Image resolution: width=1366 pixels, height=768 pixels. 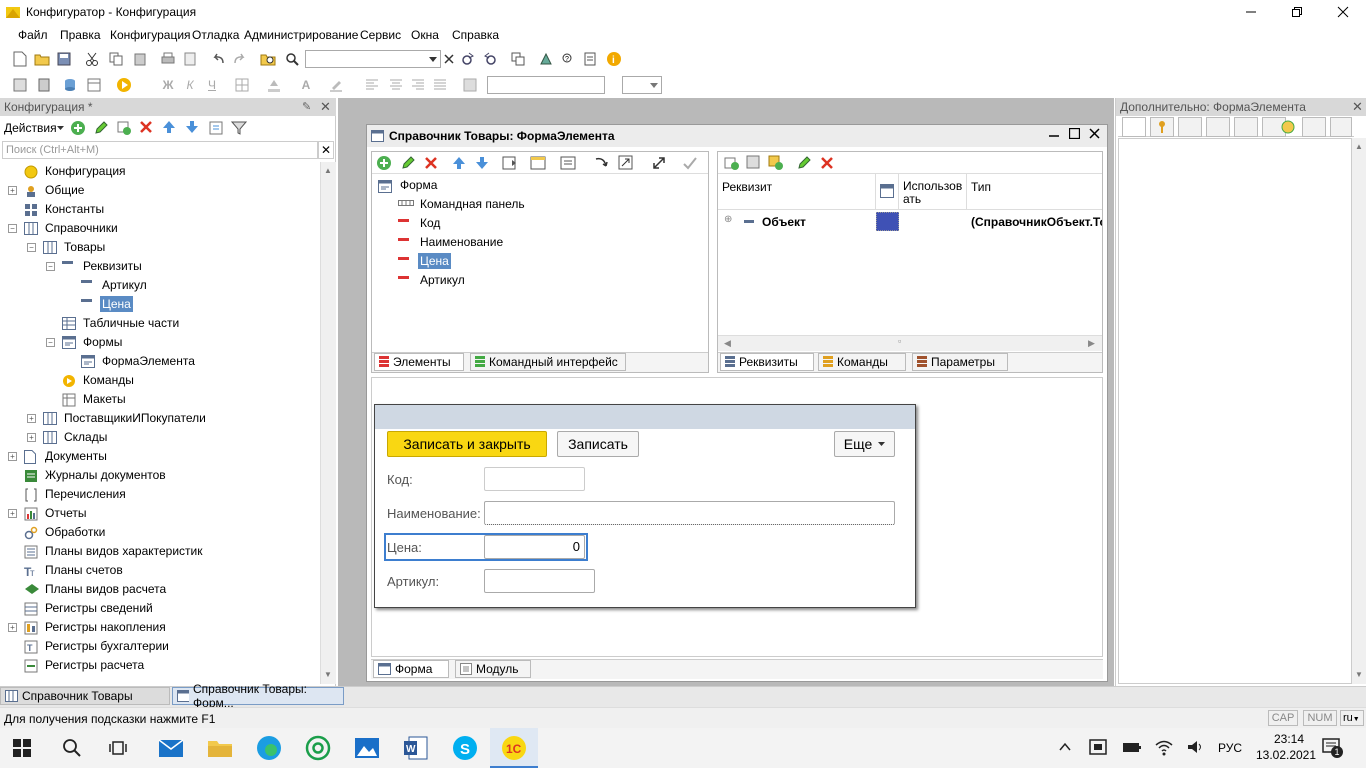 I want to click on check-icon, so click(x=690, y=163).